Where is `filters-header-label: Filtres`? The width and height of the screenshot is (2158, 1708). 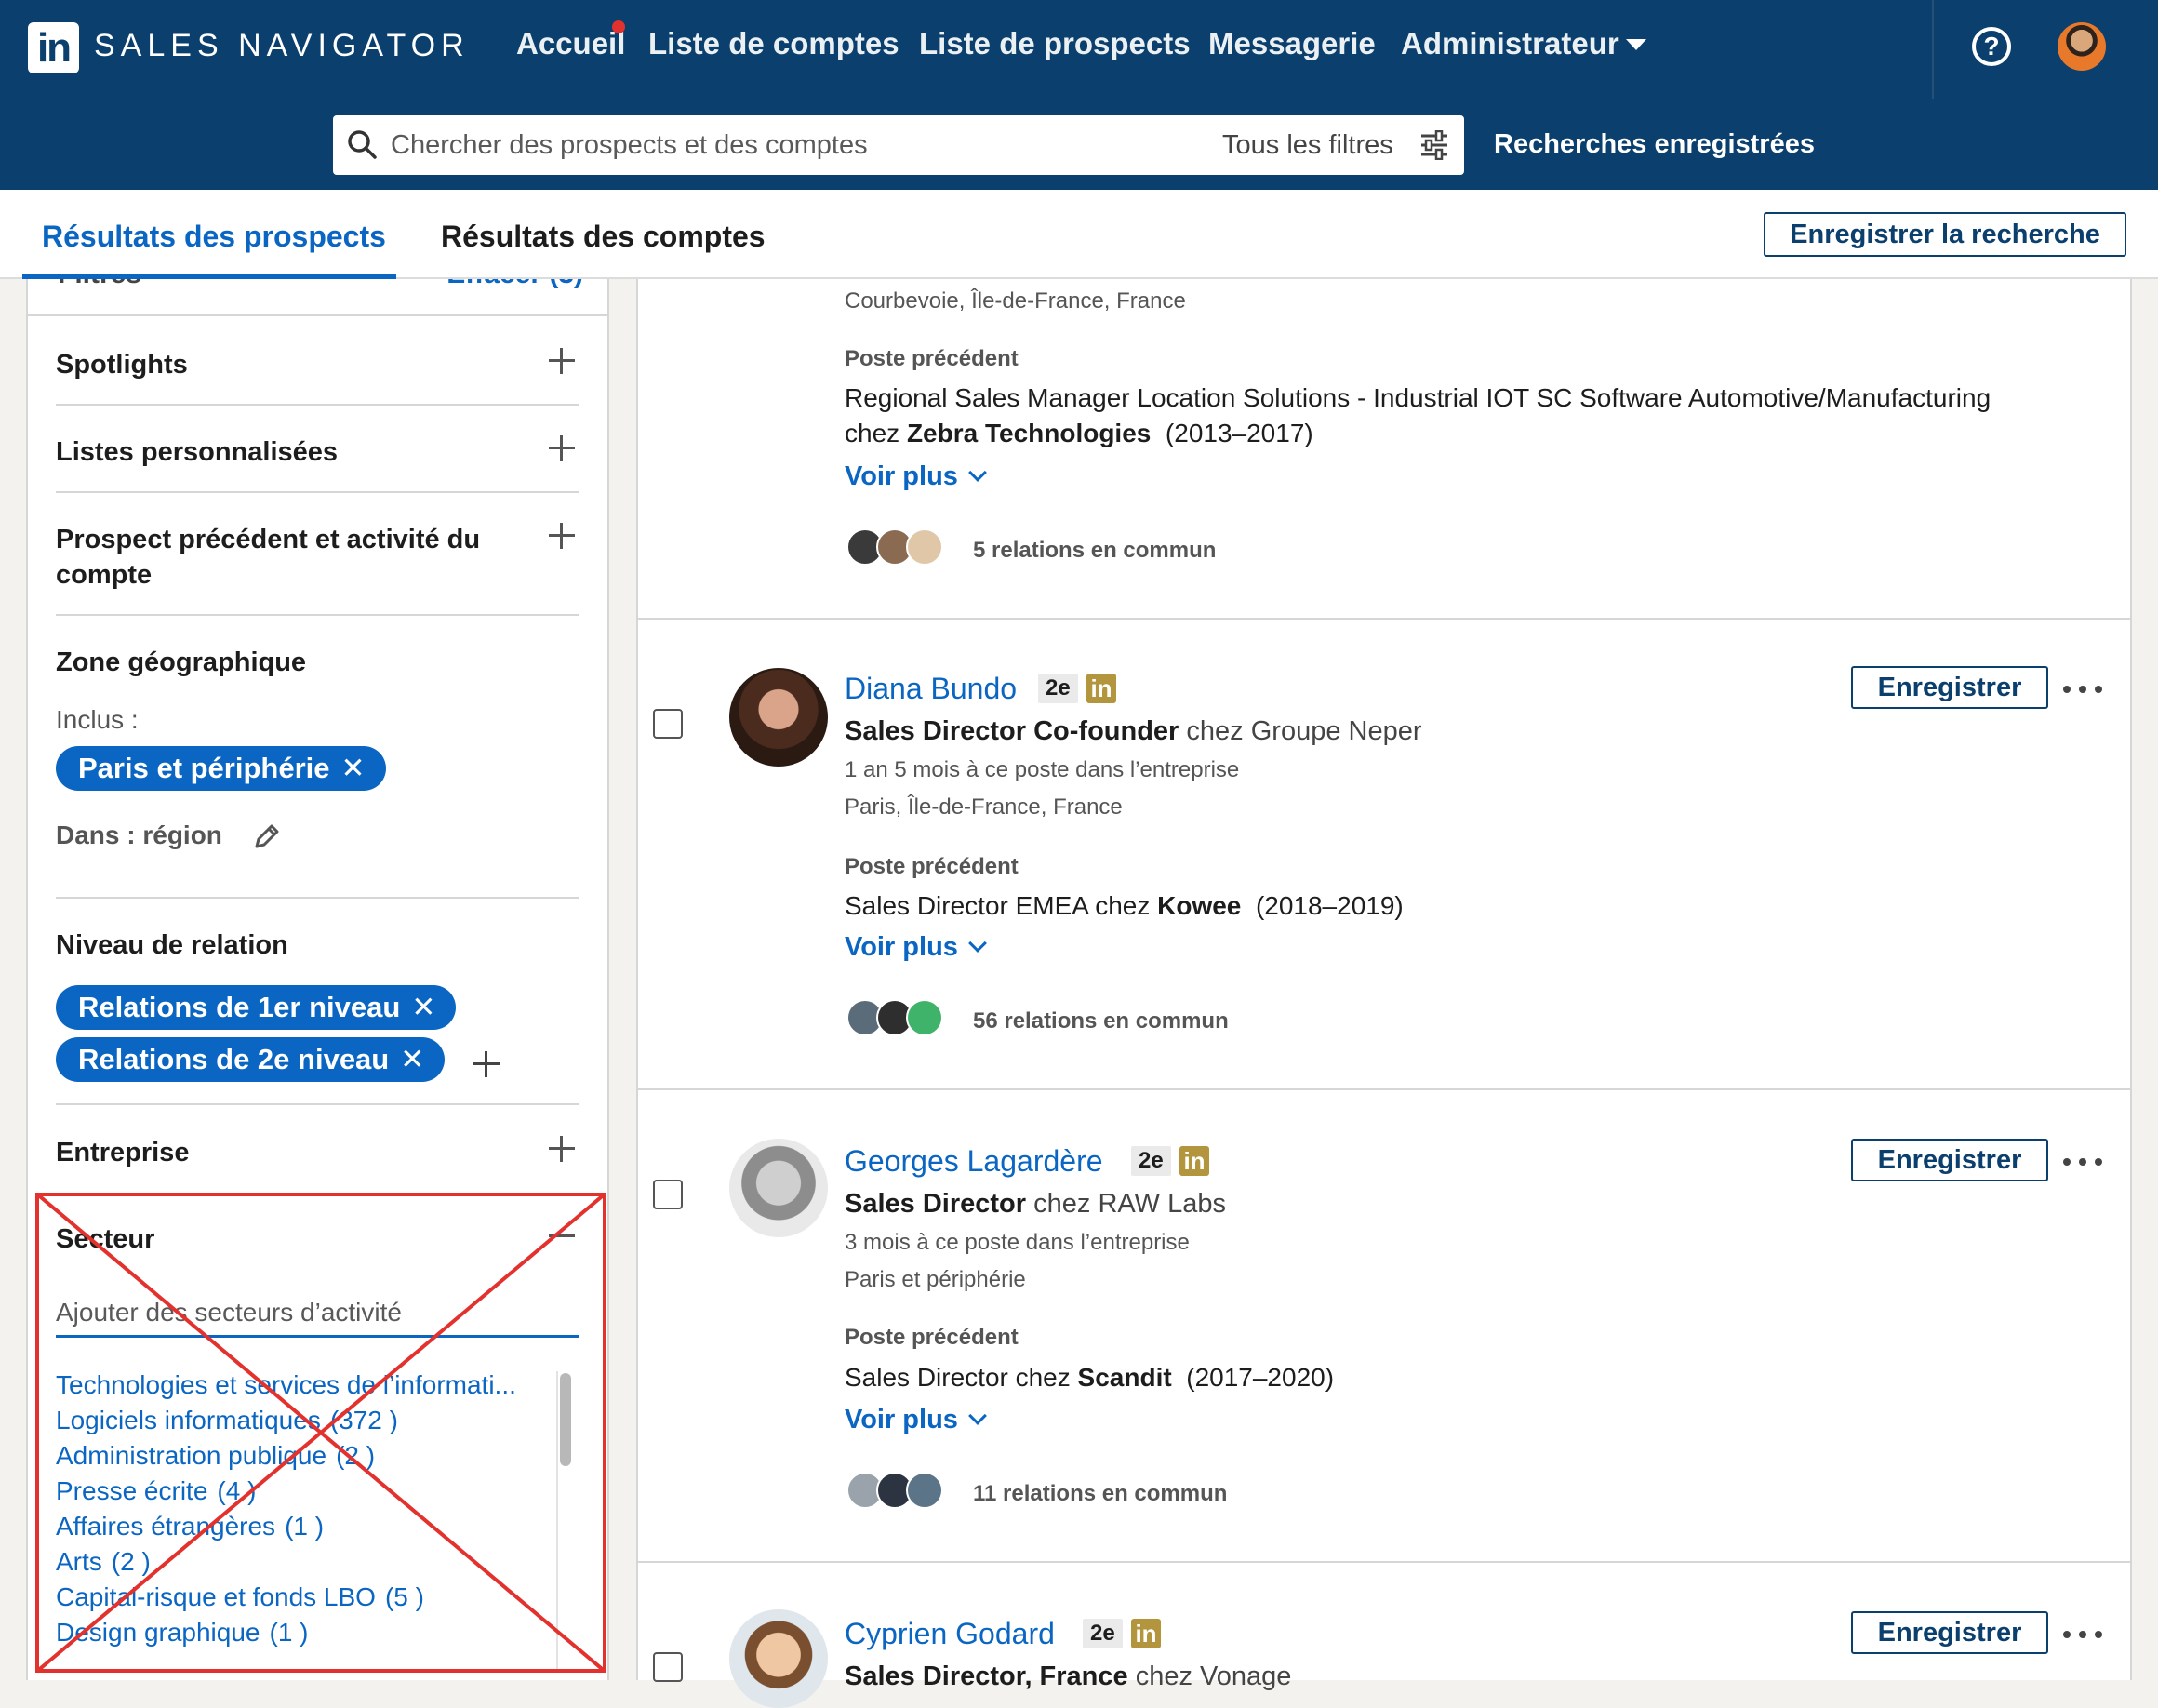 filters-header-label: Filtres is located at coordinates (99, 284).